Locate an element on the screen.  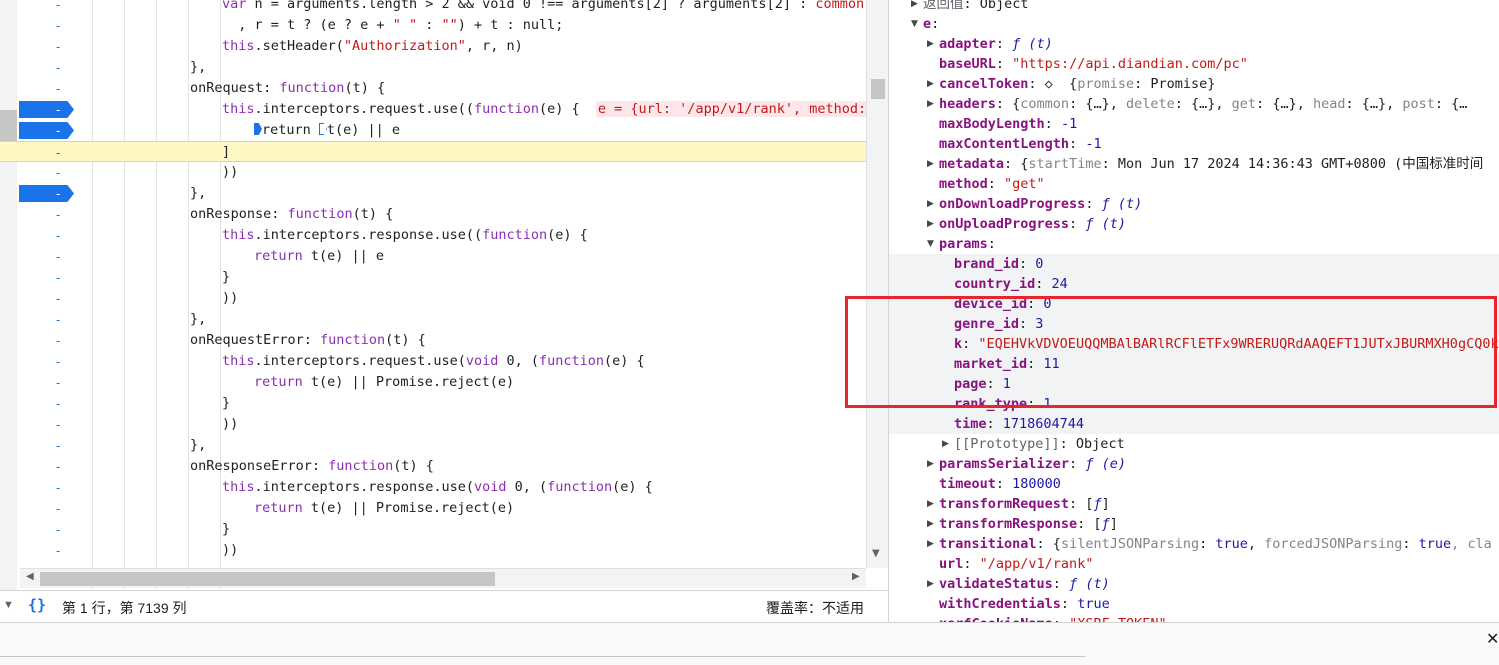
scope-row: rank_type: 1 is located at coordinates (1194, 404).